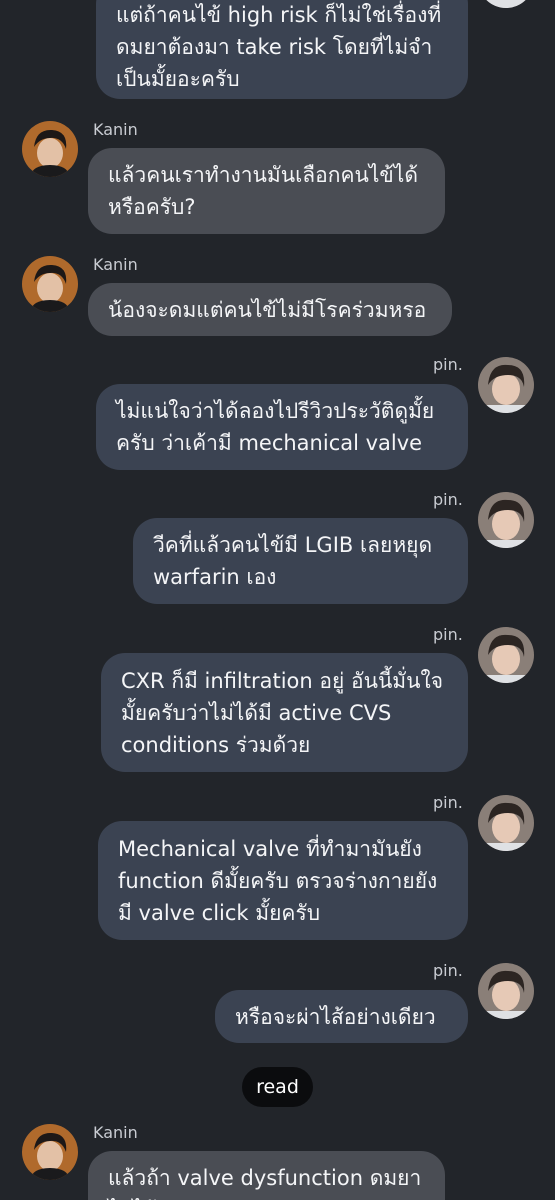 The width and height of the screenshot is (555, 1200). I want to click on message-text: หรือจะผ่าไส้อย่างเดียว, so click(335, 1016).